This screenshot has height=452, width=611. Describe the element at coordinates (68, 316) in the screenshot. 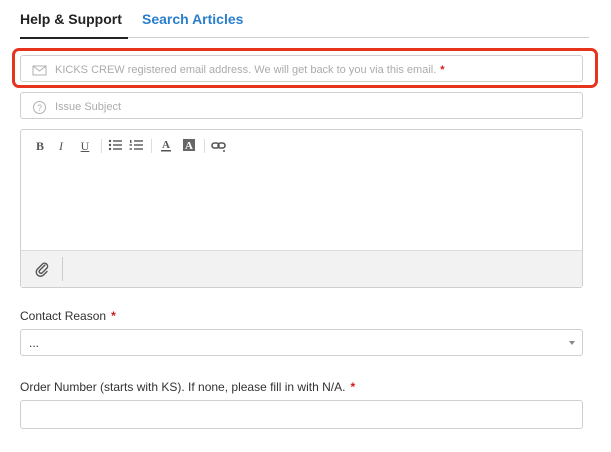

I see `contact-reason-label: Contact Reason *` at that location.